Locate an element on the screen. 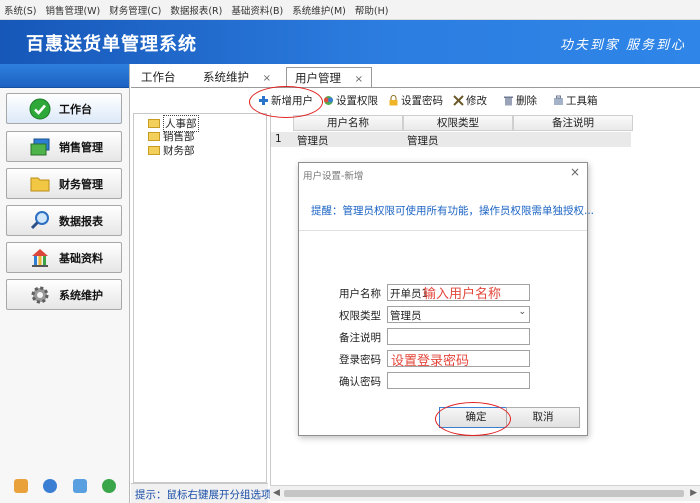 The width and height of the screenshot is (700, 503). trash-icon is located at coordinates (508, 100).